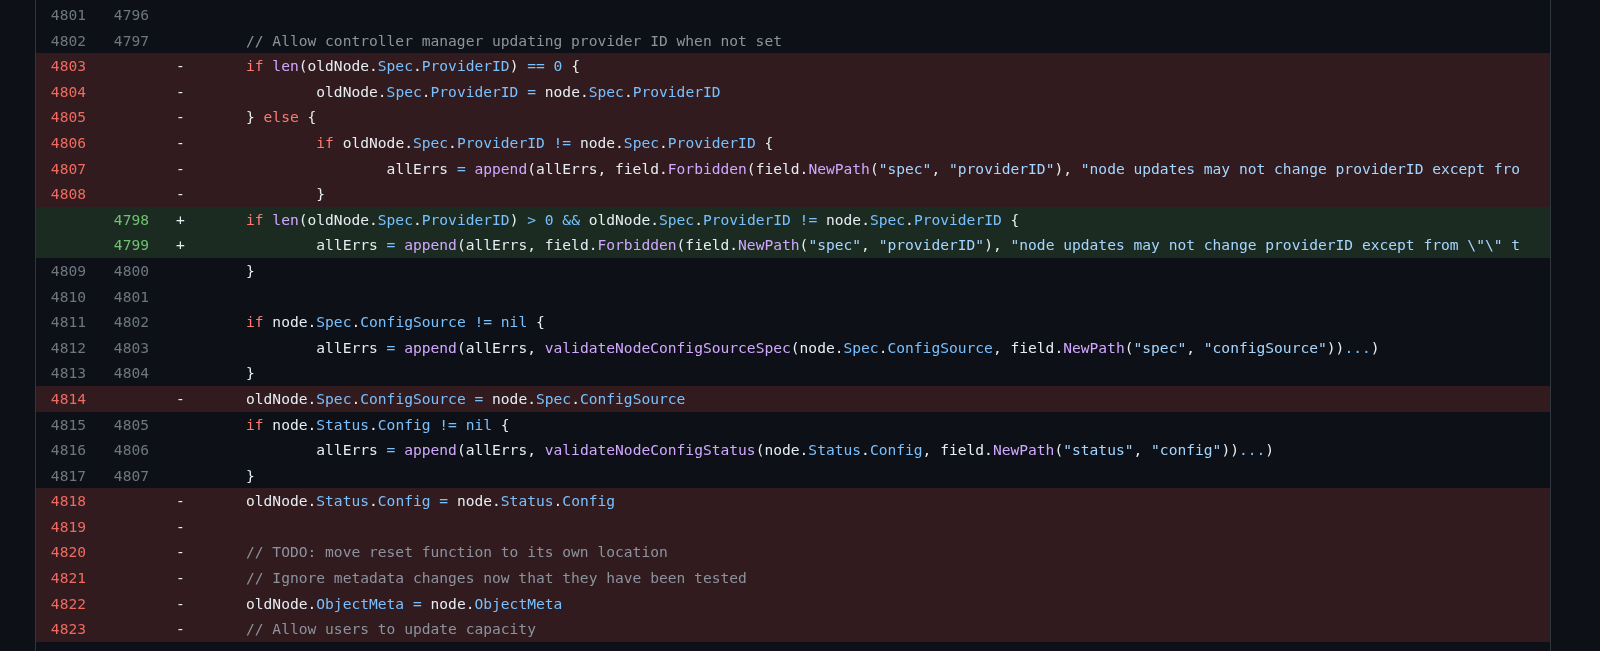 This screenshot has width=1600, height=651. Describe the element at coordinates (131, 245) in the screenshot. I see `line-number: 4799` at that location.